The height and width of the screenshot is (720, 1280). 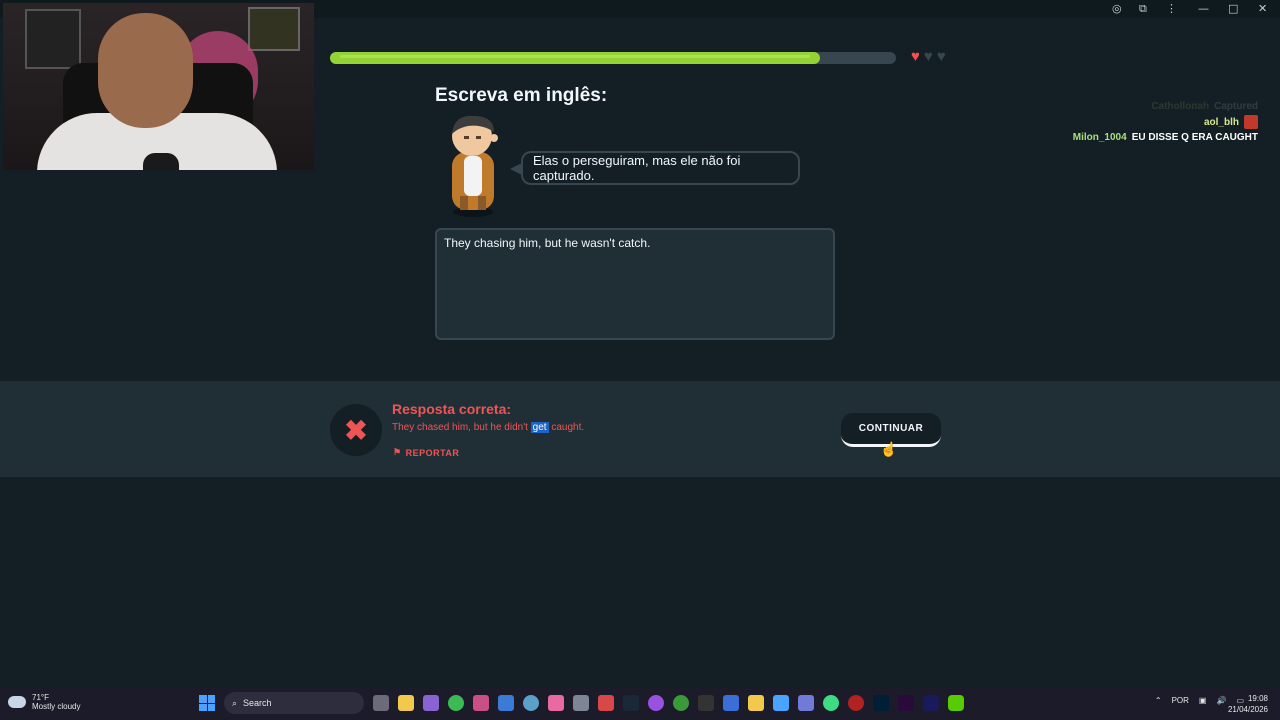 I want to click on correct-answer-highlight: get, so click(x=539, y=427).